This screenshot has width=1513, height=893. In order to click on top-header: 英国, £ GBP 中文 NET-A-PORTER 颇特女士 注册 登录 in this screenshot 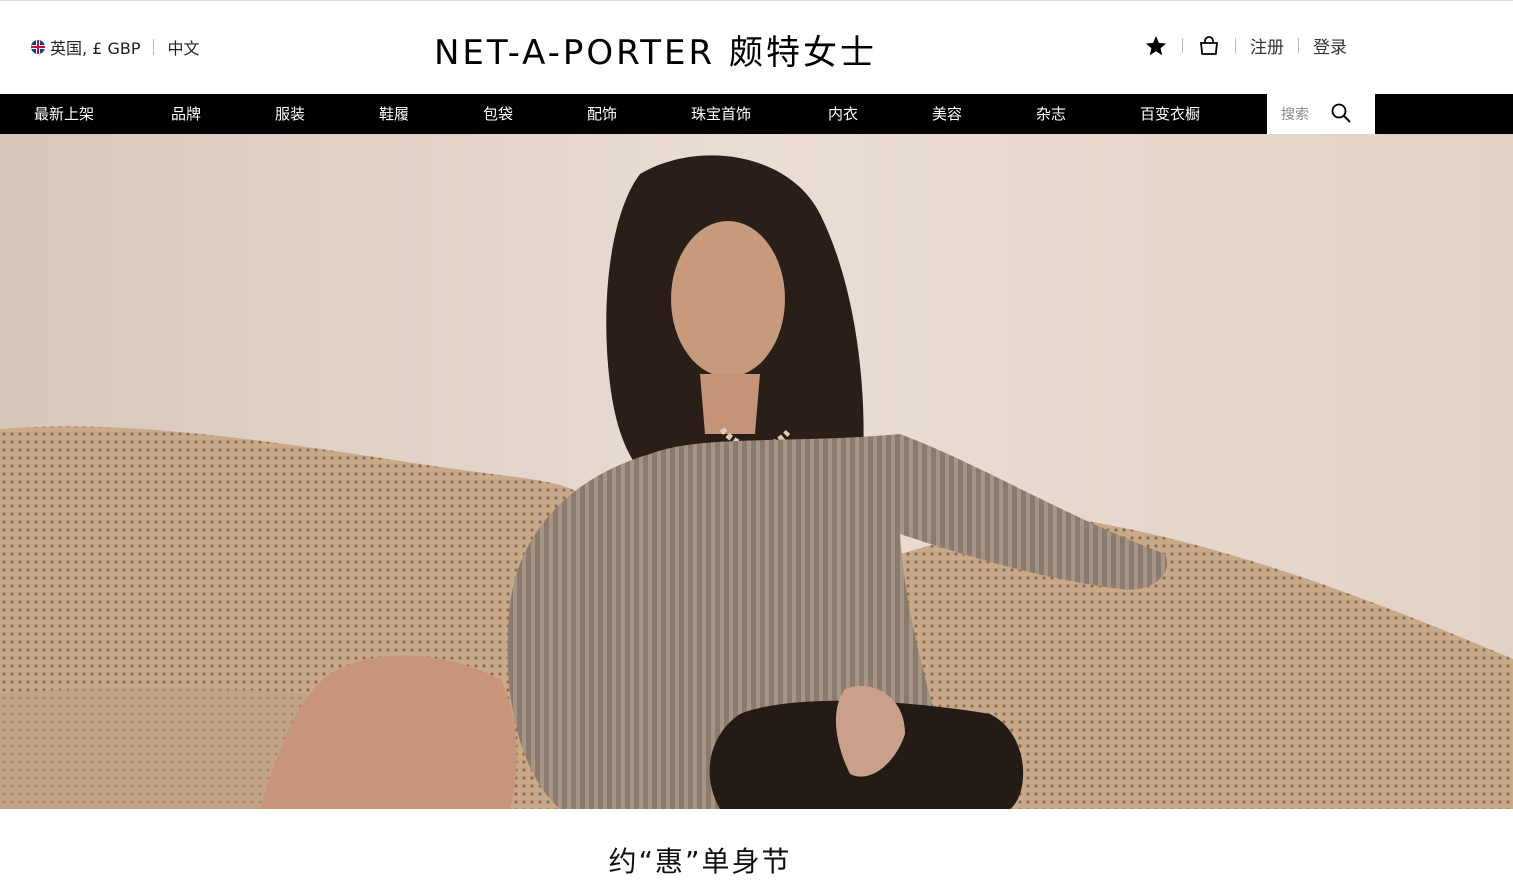, I will do `click(756, 47)`.